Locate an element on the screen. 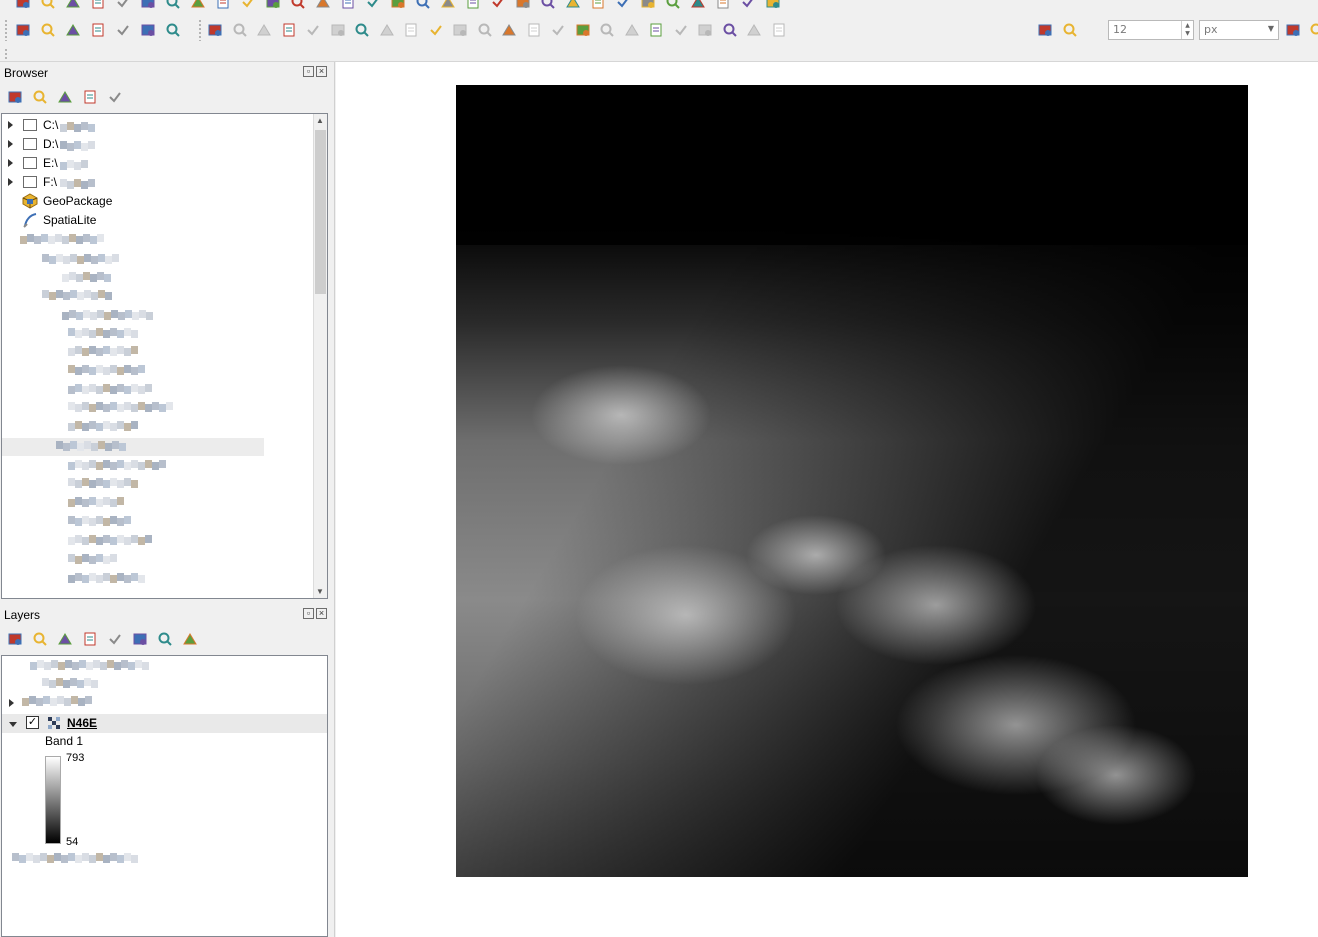 Image resolution: width=1318 pixels, height=937 pixels. redo-icon is located at coordinates (460, 30).